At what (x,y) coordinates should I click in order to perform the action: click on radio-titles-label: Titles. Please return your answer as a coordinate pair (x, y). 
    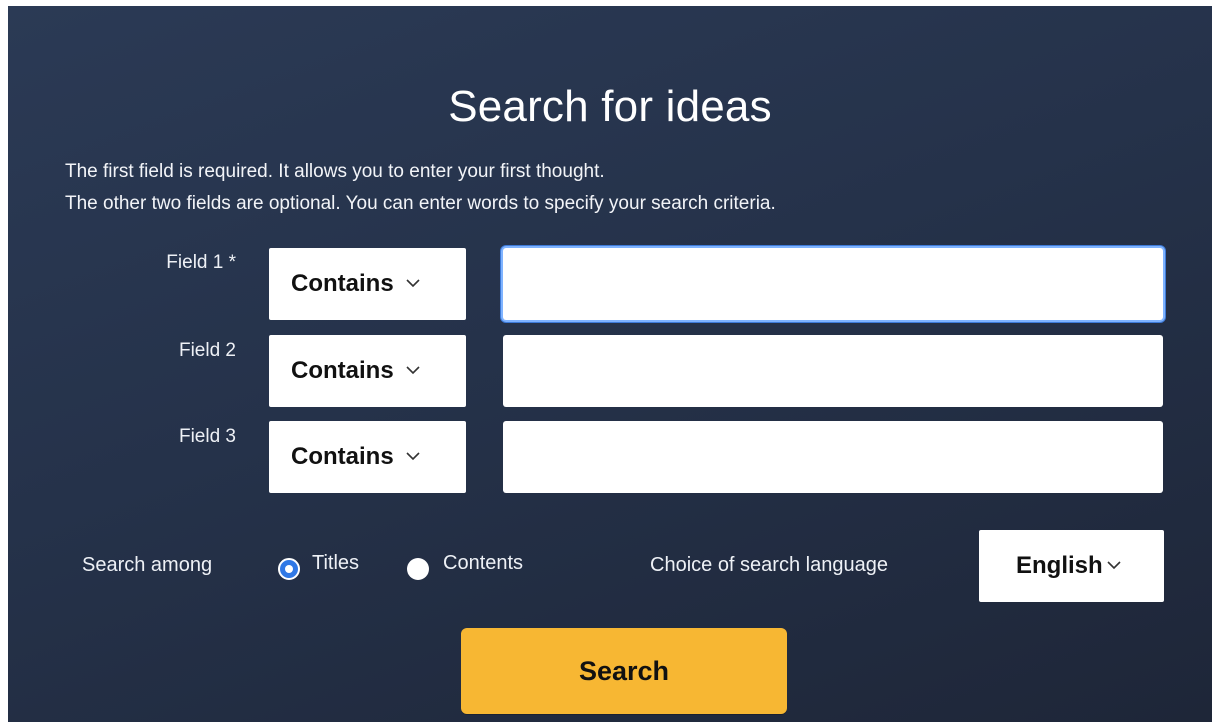
    Looking at the image, I should click on (335, 563).